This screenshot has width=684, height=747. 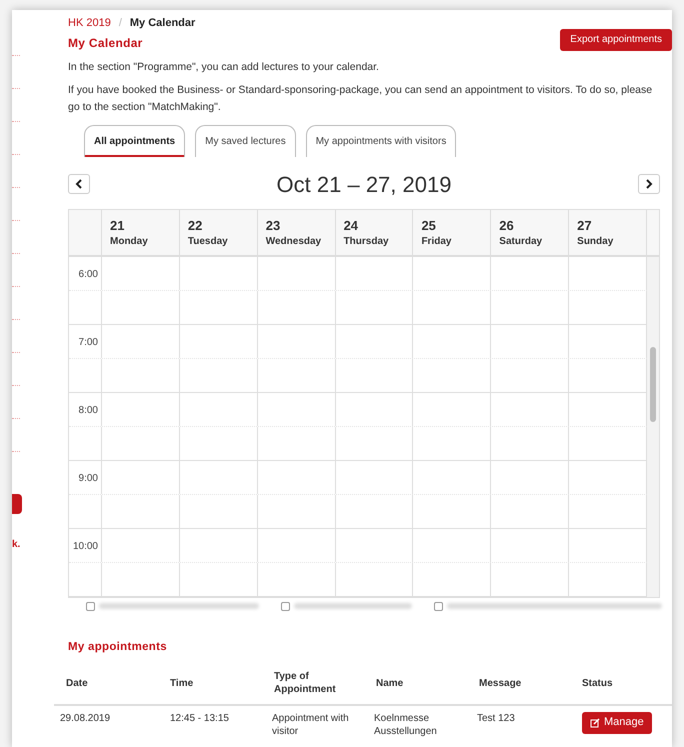 I want to click on time-label: 6:00, so click(x=88, y=275).